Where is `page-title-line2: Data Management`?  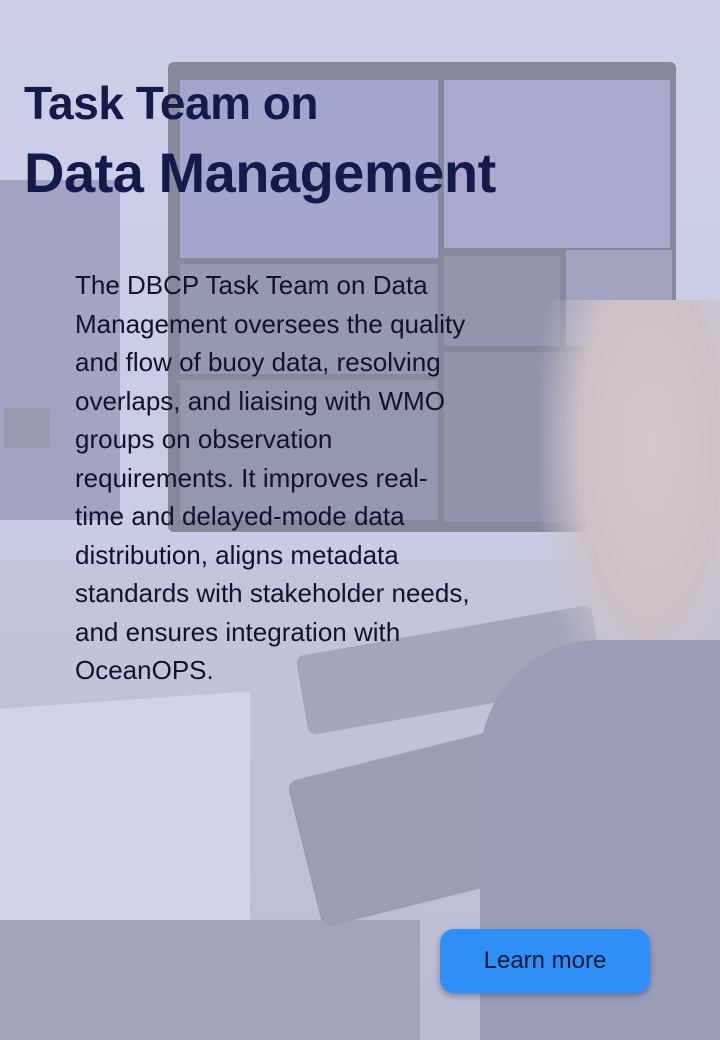 page-title-line2: Data Management is located at coordinates (260, 172).